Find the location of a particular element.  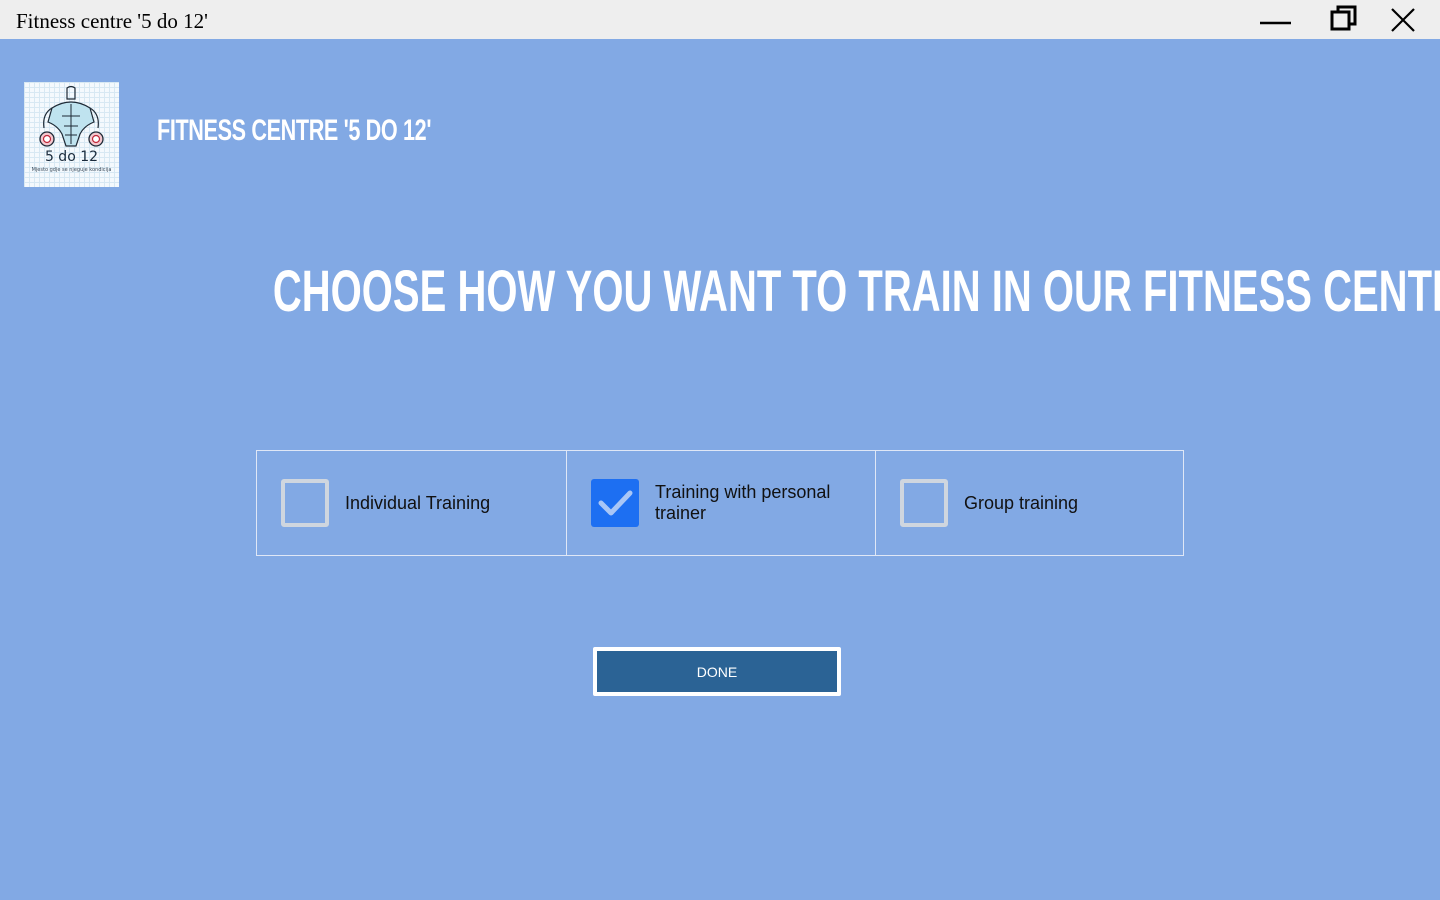

app-name: FITNESS CENTRE '5 DO 12' is located at coordinates (294, 130).